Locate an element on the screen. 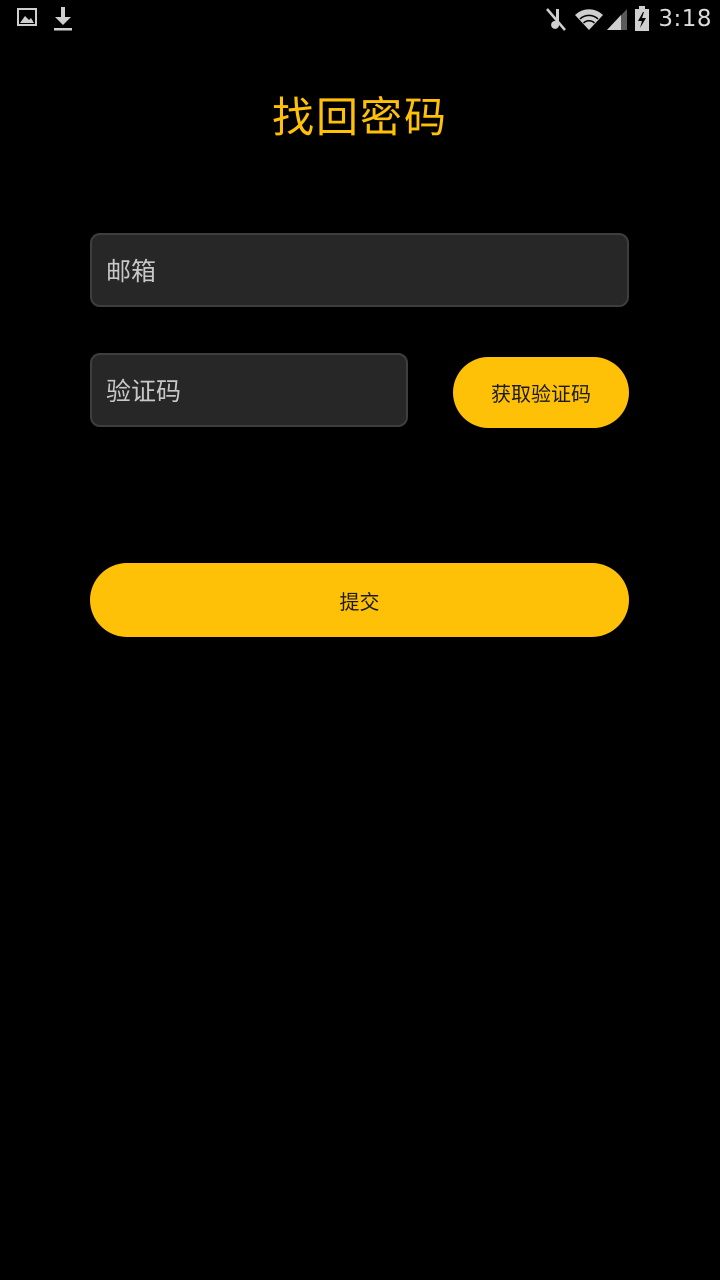 Image resolution: width=720 pixels, height=1280 pixels. signal-icon is located at coordinates (617, 19).